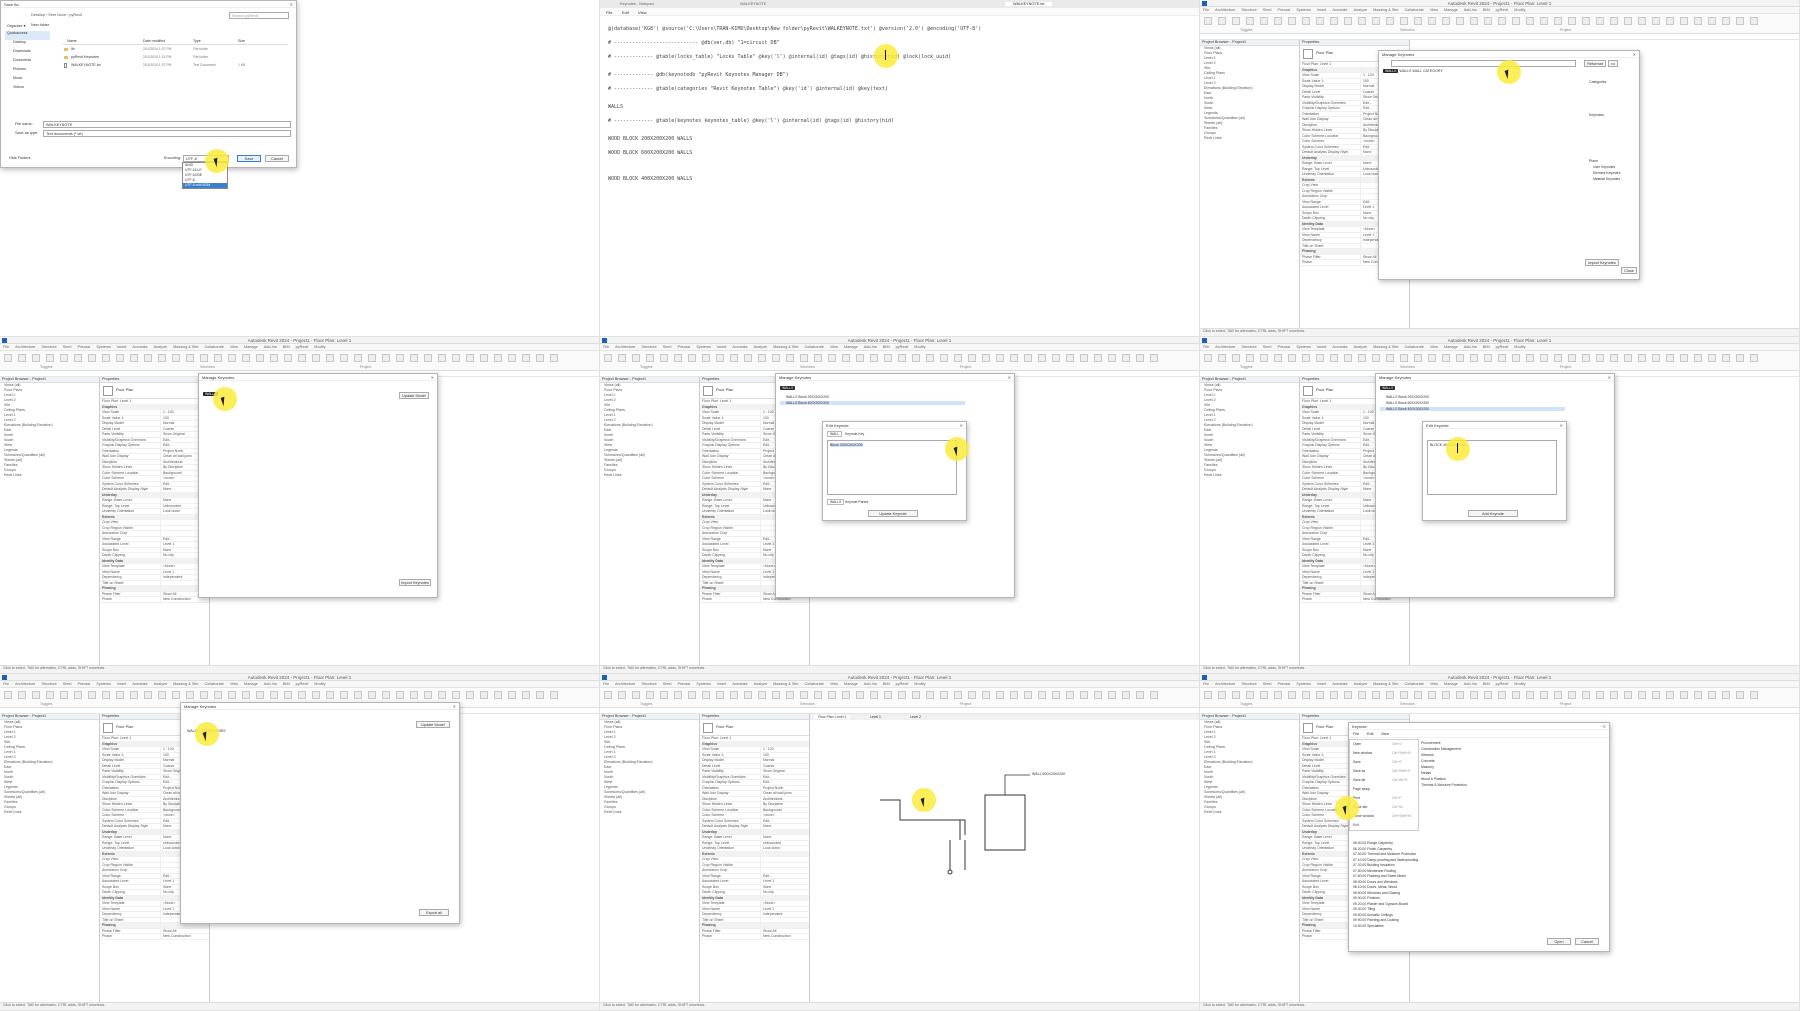 The image size is (1800, 1011). Describe the element at coordinates (1249, 475) in the screenshot. I see `browser-tree-item: Revit Links` at that location.